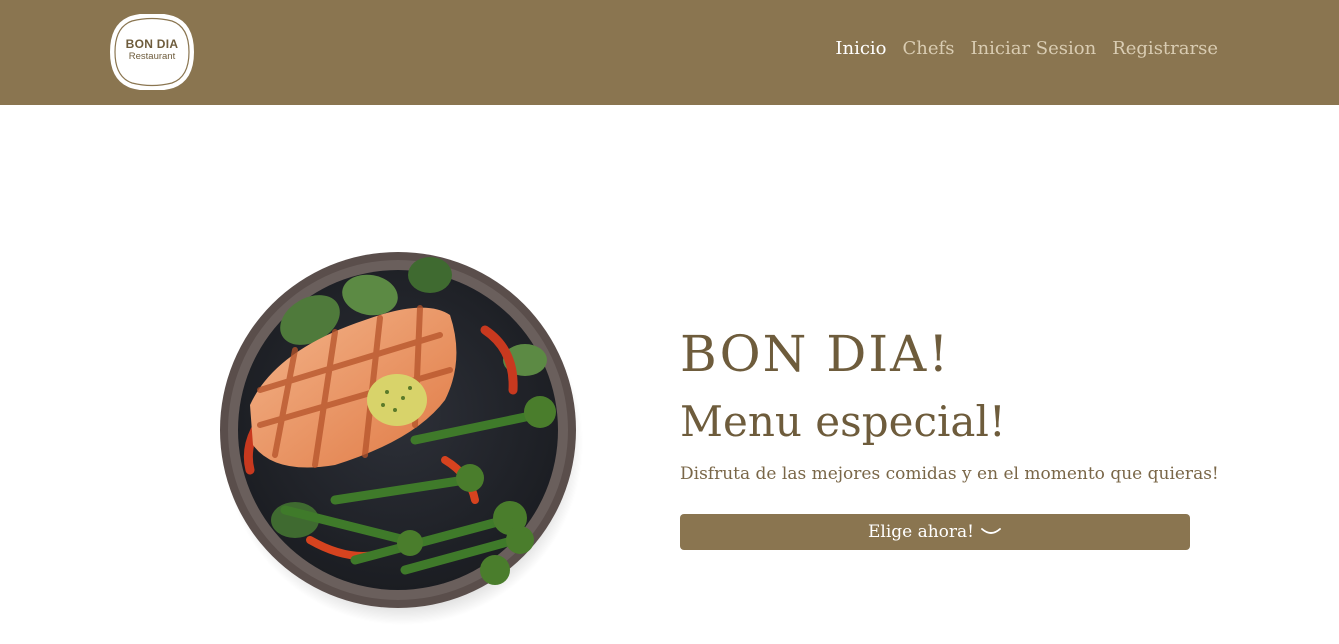 The height and width of the screenshot is (644, 1339). Describe the element at coordinates (991, 531) in the screenshot. I see `chevron-down-icon` at that location.